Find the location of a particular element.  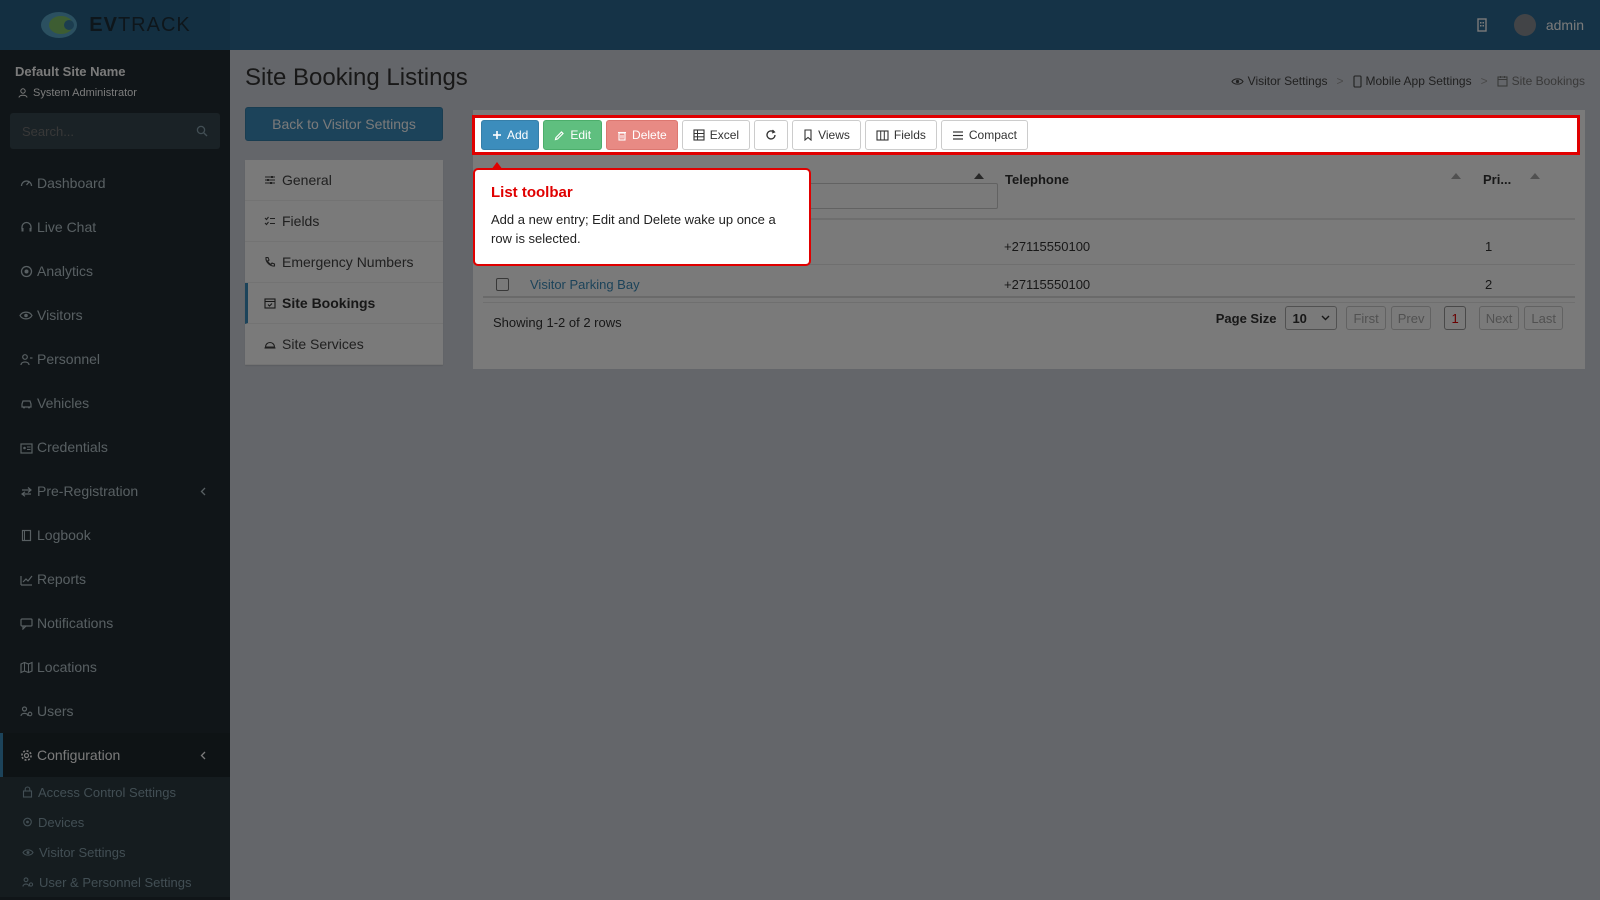

breadcrumb-site-bookings: Site Bookings is located at coordinates (1541, 81).